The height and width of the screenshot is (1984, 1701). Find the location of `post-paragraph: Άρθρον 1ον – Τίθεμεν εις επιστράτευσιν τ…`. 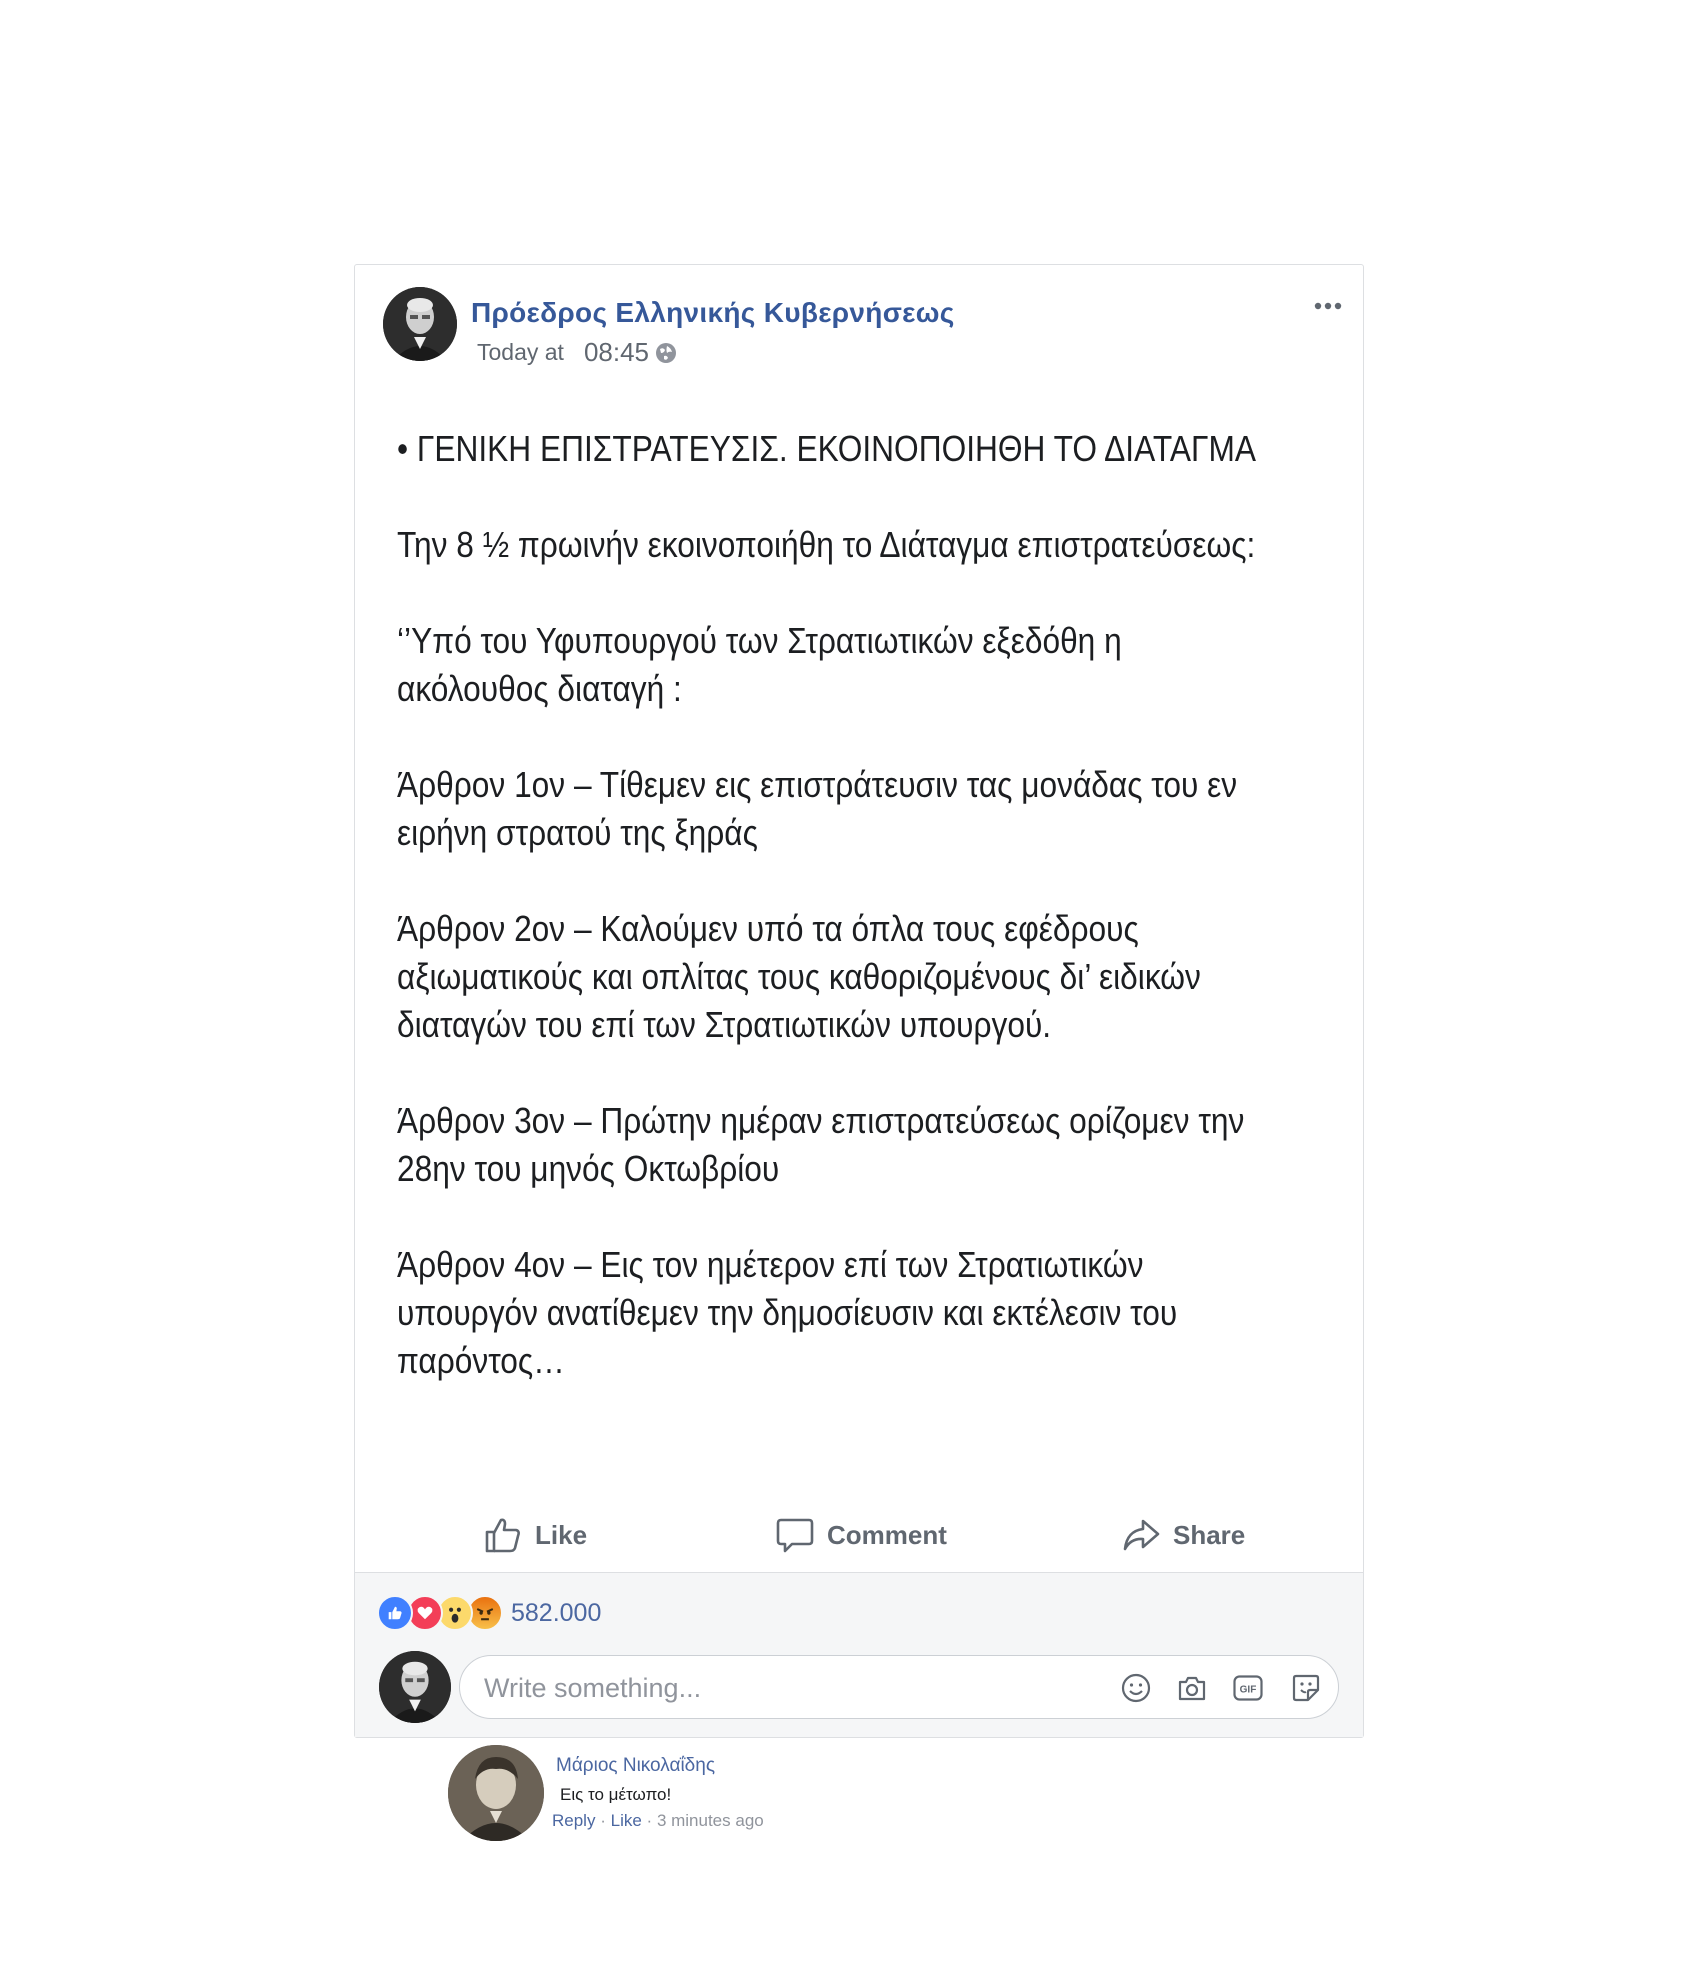

post-paragraph: Άρθρον 1ον – Τίθεμεν εις επιστράτευσιν τ… is located at coordinates (817, 808).